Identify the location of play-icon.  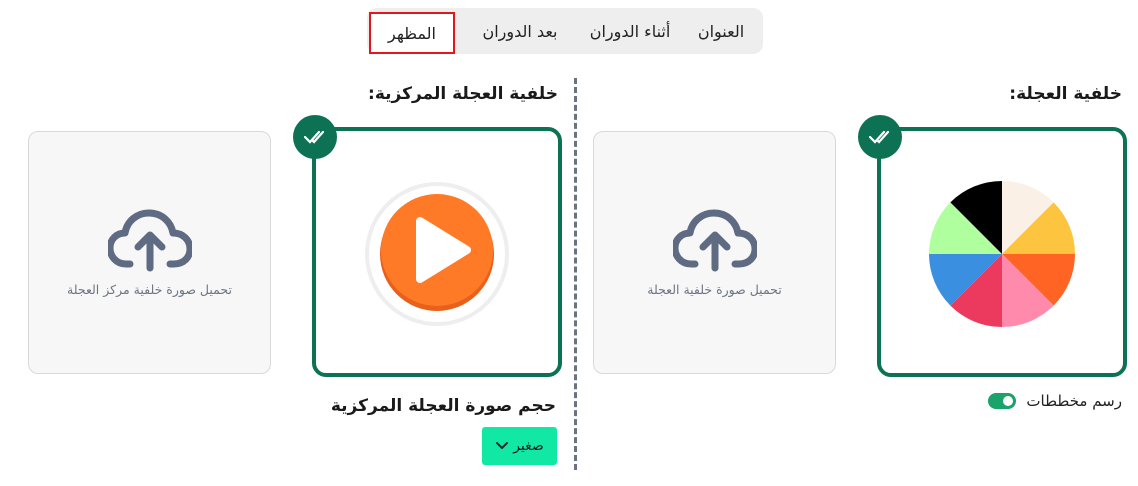
(437, 254).